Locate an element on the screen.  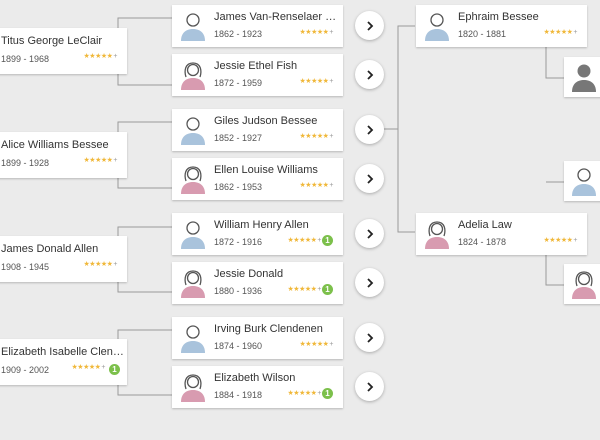
person-dates: 1852 - 1927 is located at coordinates (238, 138).